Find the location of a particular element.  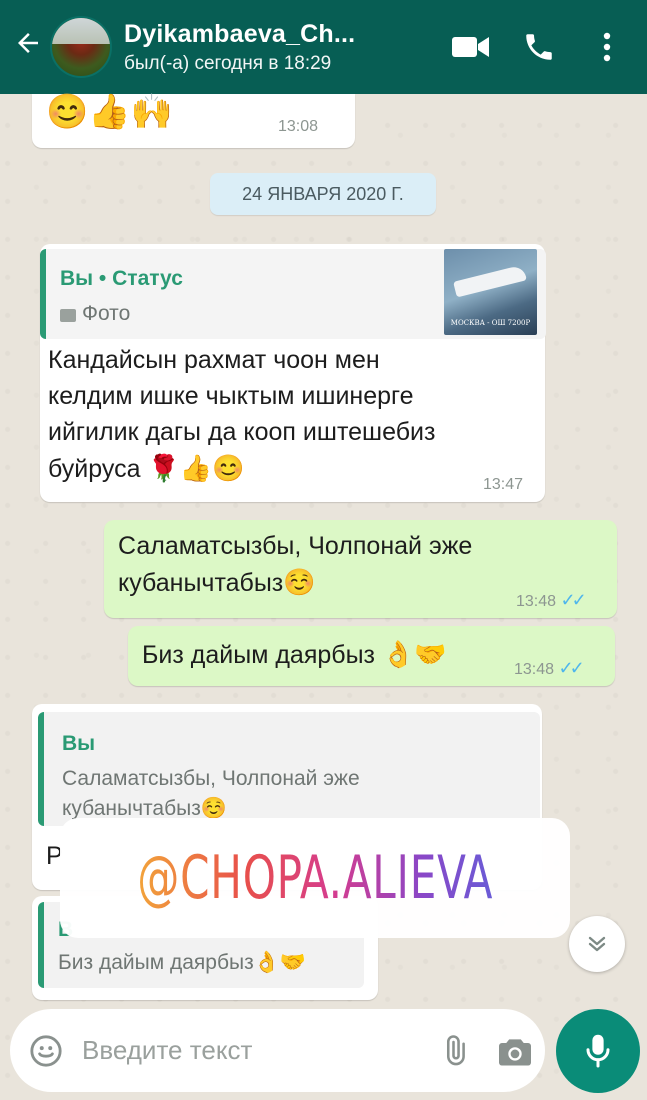

thumbnail-caption: МОСКВА - ОШ 7200Р is located at coordinates (490, 323).